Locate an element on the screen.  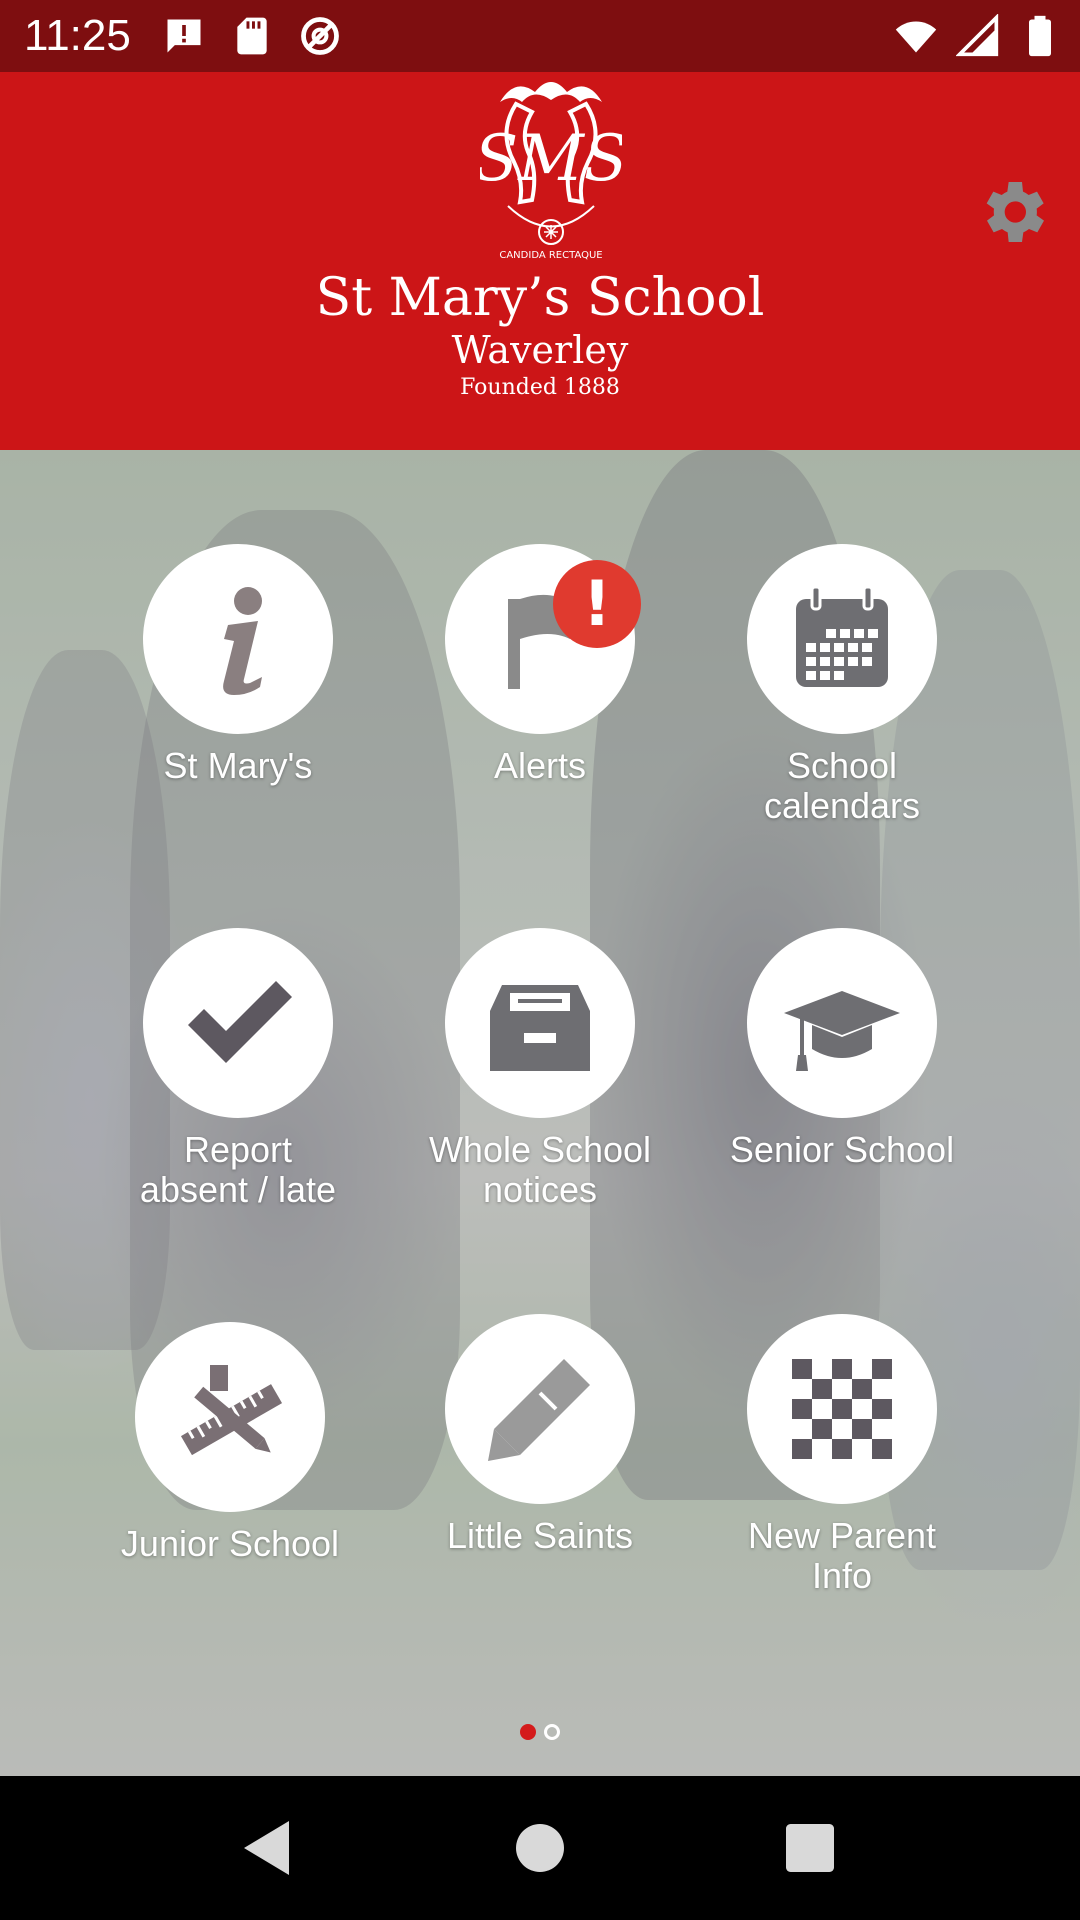
school-name: St Mary’s School is located at coordinates (540, 298).